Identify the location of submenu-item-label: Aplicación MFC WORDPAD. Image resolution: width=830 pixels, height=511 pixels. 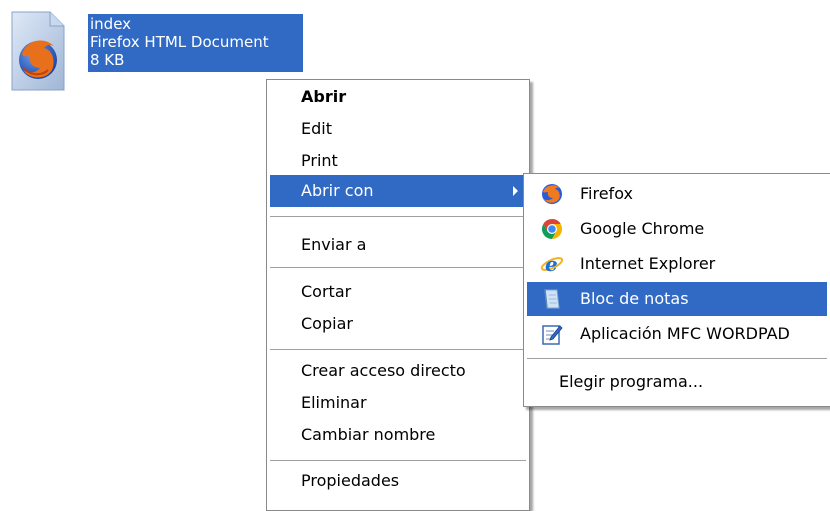
(685, 333).